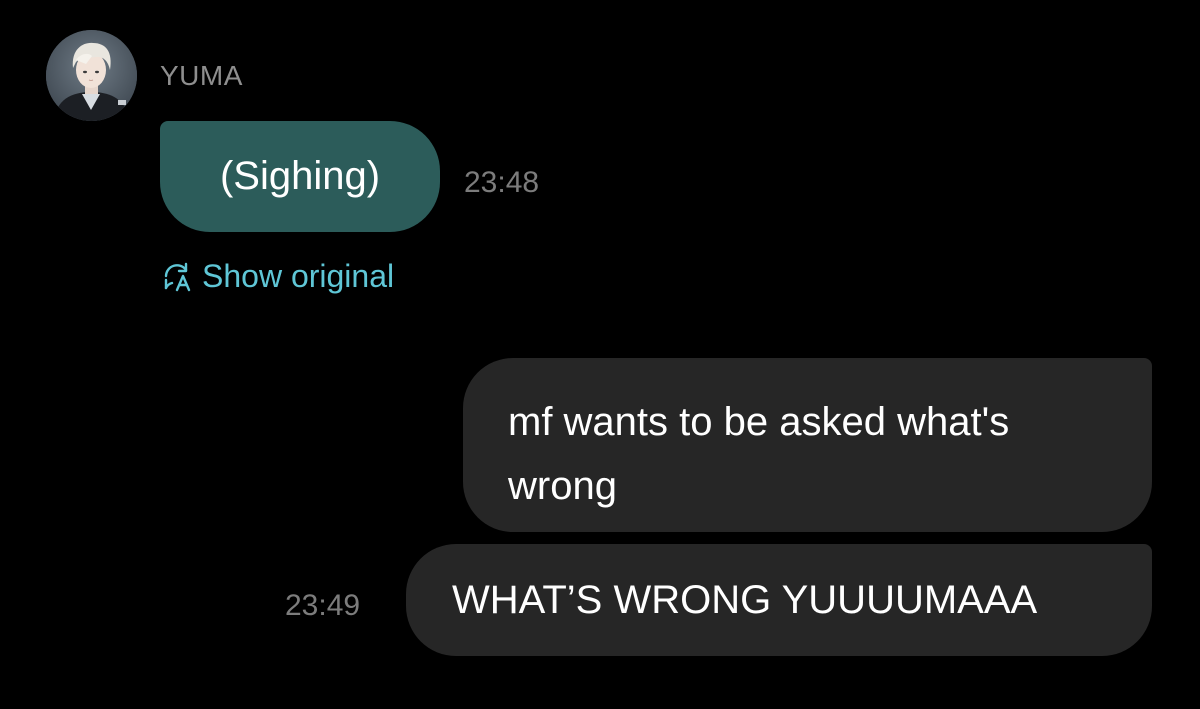 The width and height of the screenshot is (1200, 709). Describe the element at coordinates (759, 454) in the screenshot. I see `message-text: mf wants to be asked what's wrong` at that location.